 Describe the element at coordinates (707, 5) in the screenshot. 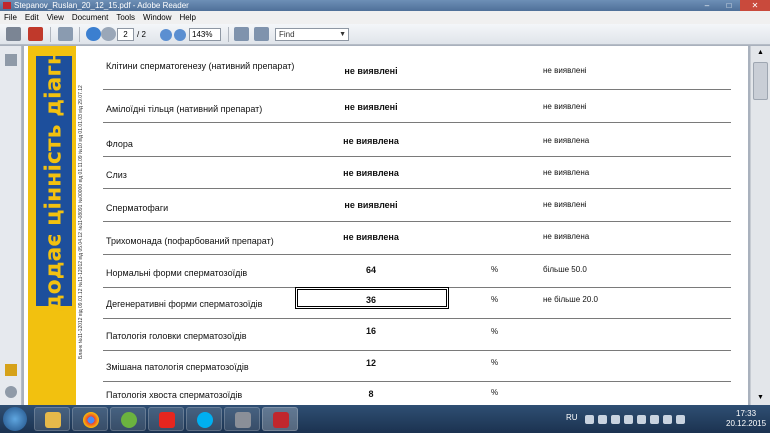

I see `minimize-button: –` at that location.